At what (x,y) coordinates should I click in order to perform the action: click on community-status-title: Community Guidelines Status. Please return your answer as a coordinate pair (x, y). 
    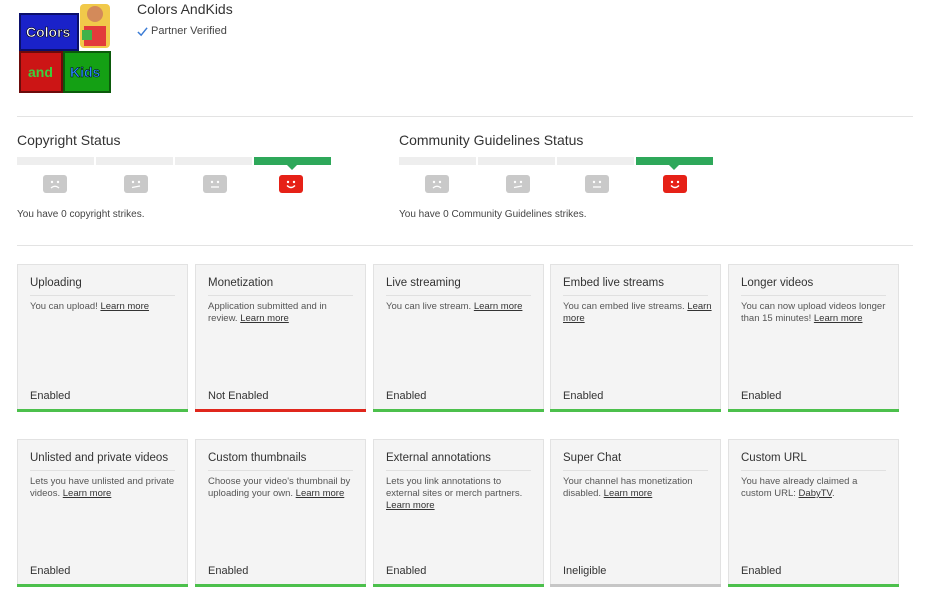
    Looking at the image, I should click on (491, 140).